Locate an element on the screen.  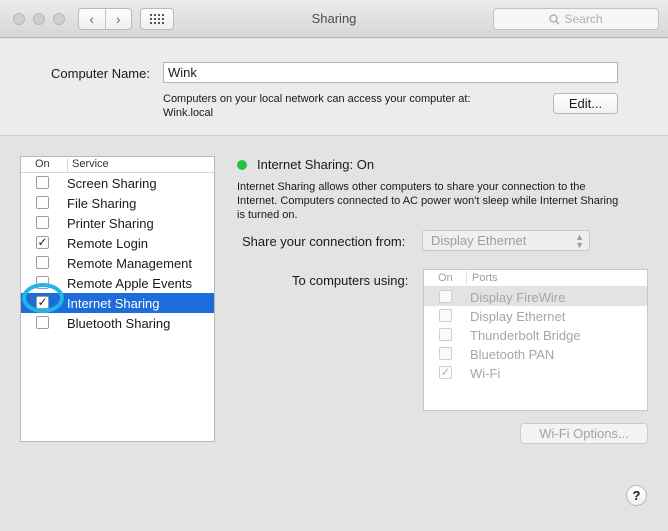
ports-header: On Ports is located at coordinates (535, 278).